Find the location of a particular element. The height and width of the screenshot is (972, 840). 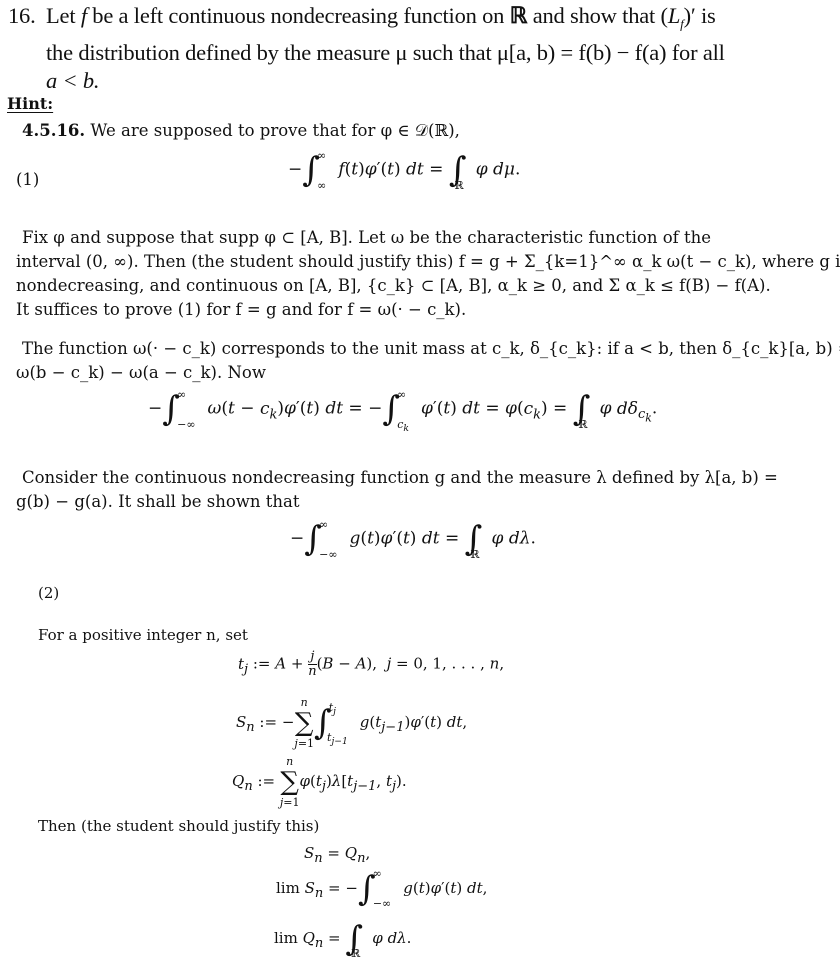

hint-ref: 4.5.16. is located at coordinates (54, 130).